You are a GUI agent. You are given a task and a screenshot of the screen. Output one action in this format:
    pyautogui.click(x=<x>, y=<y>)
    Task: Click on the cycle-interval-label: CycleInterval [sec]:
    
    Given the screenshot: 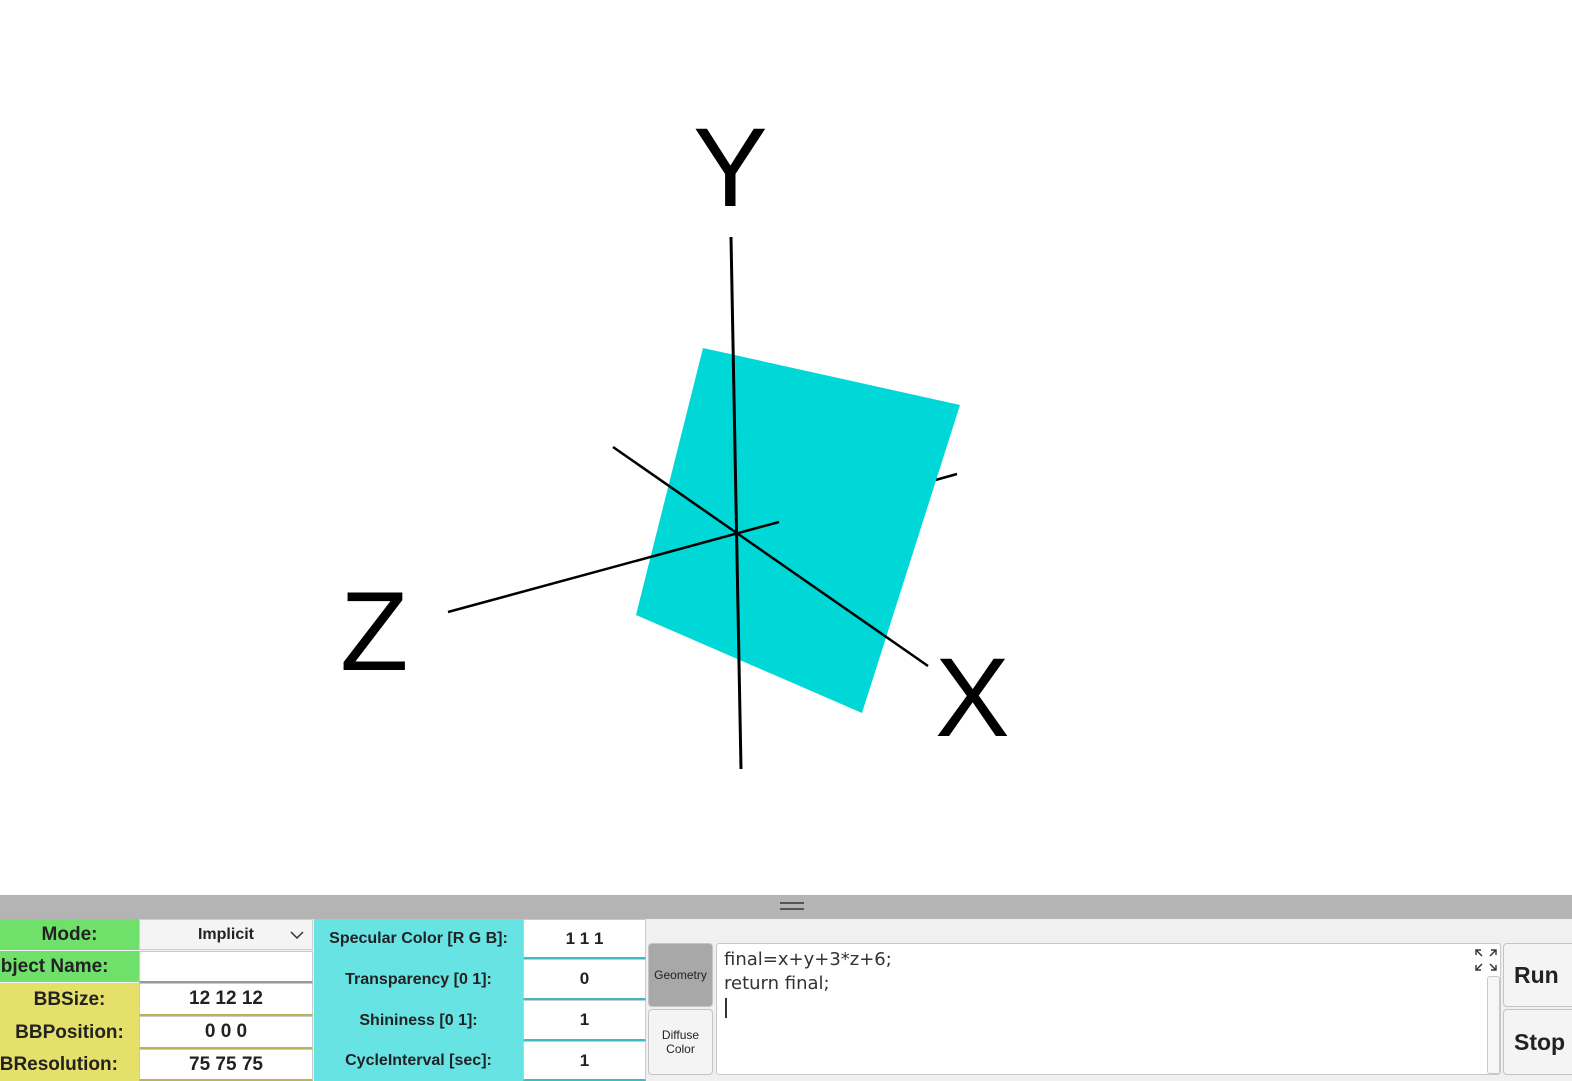 What is the action you would take?
    pyautogui.click(x=418, y=1061)
    